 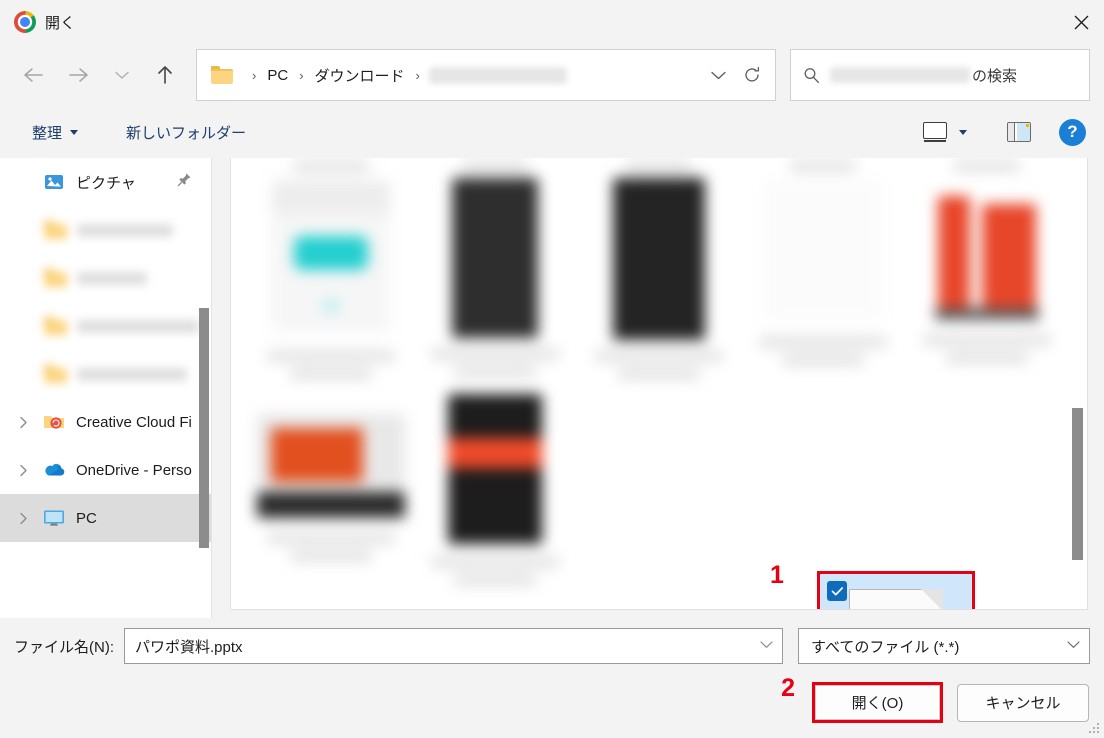 What do you see at coordinates (64, 647) in the screenshot?
I see `filename-label: ファイル名(N):` at bounding box center [64, 647].